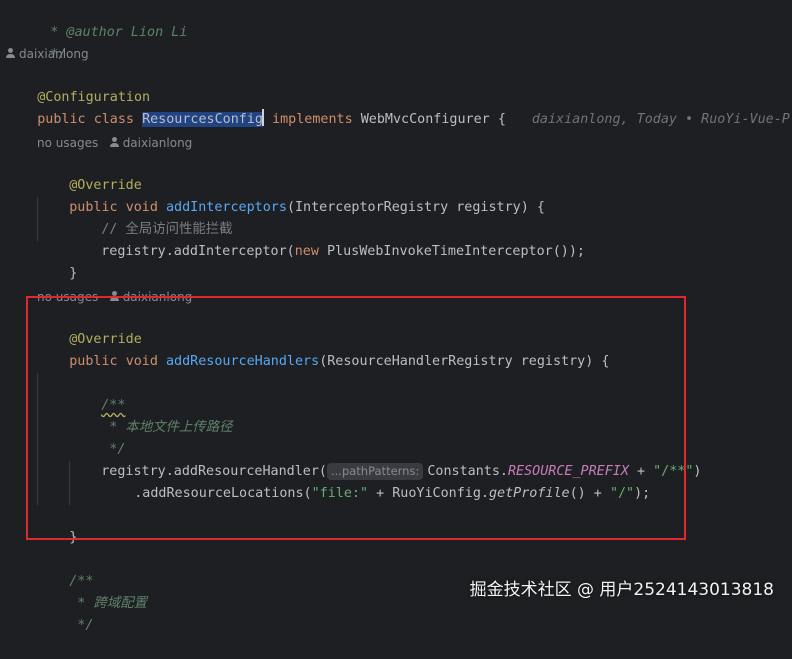  Describe the element at coordinates (451, 251) in the screenshot. I see `interceptor-instance: PlusWebInvokeTimeInterceptor());` at that location.